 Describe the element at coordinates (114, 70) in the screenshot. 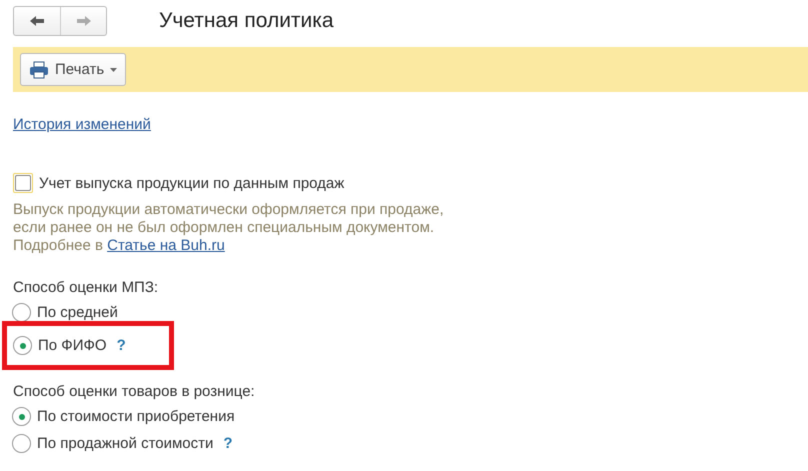

I see `caret-icon` at that location.